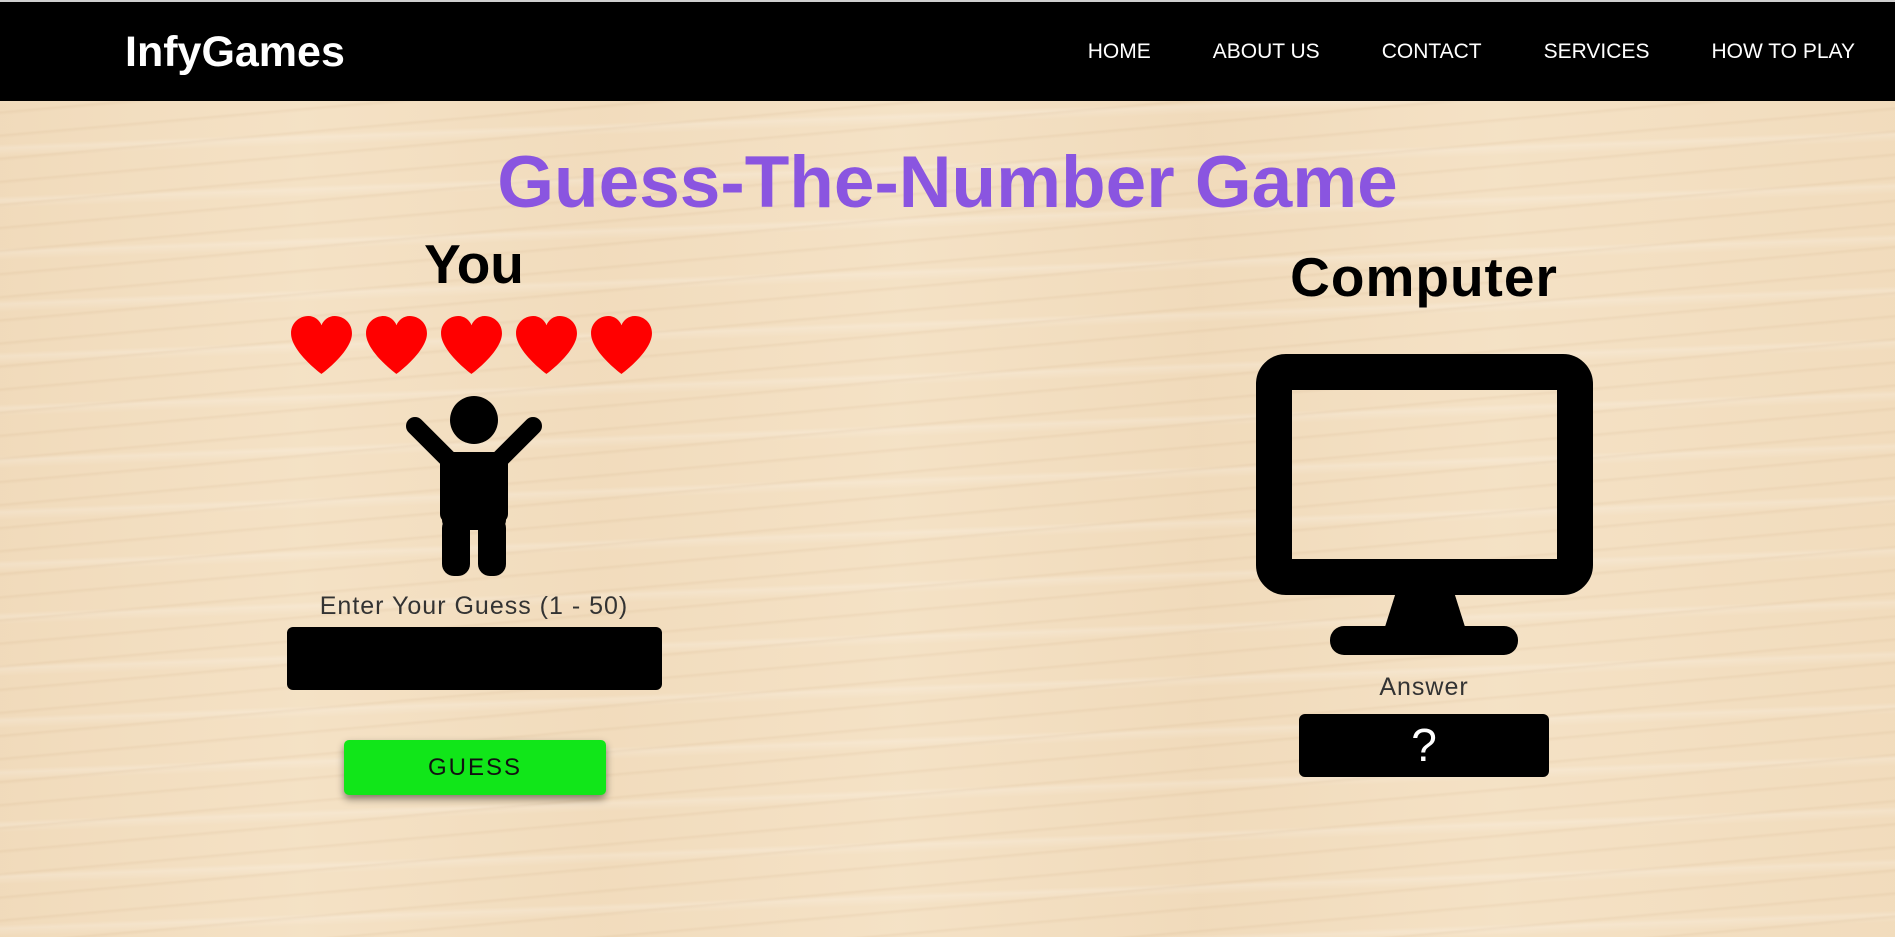 The height and width of the screenshot is (937, 1895). Describe the element at coordinates (474, 486) in the screenshot. I see `person-icon` at that location.